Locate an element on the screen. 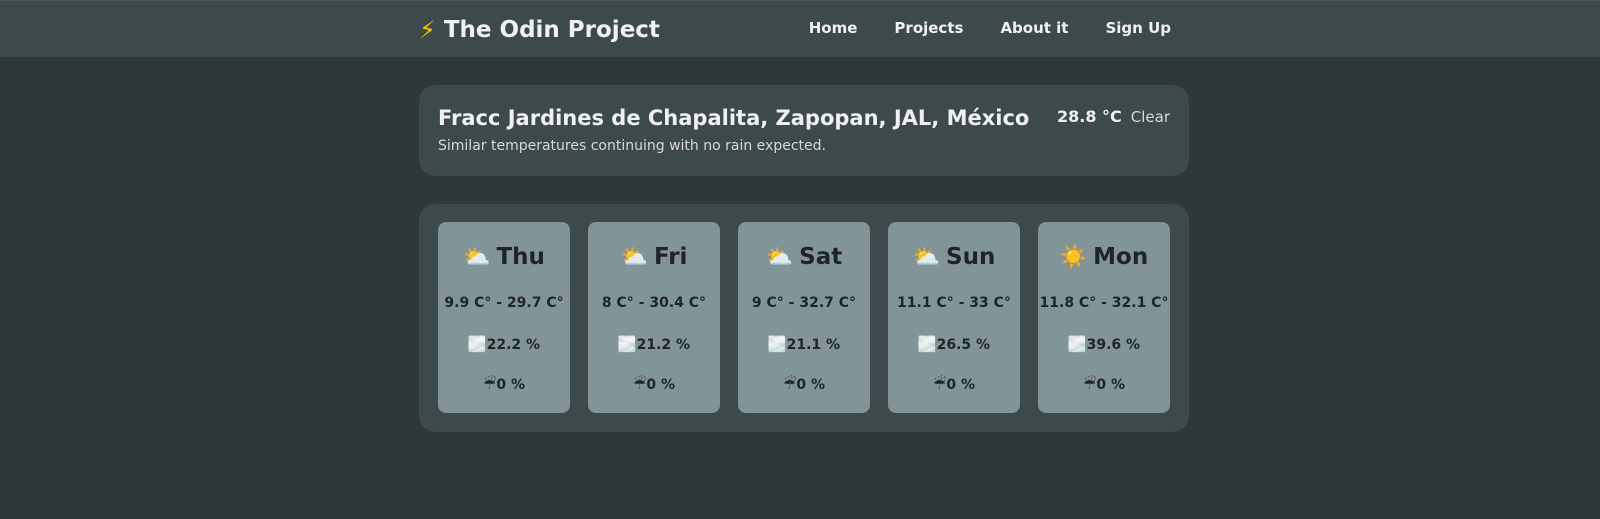 This screenshot has height=519, width=1600. day-header: ⛅ Sat is located at coordinates (804, 257).